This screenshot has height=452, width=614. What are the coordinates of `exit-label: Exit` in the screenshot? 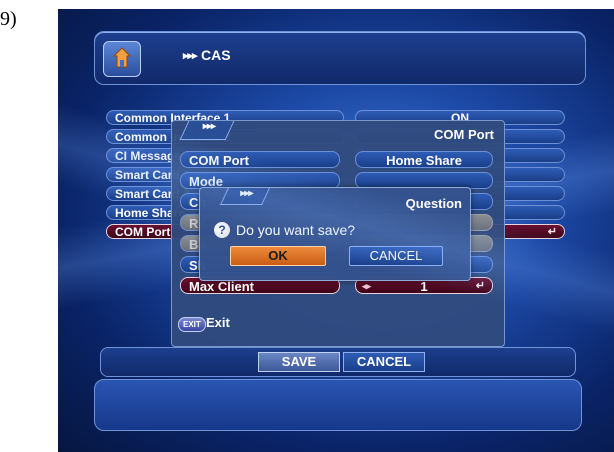 It's located at (218, 322).